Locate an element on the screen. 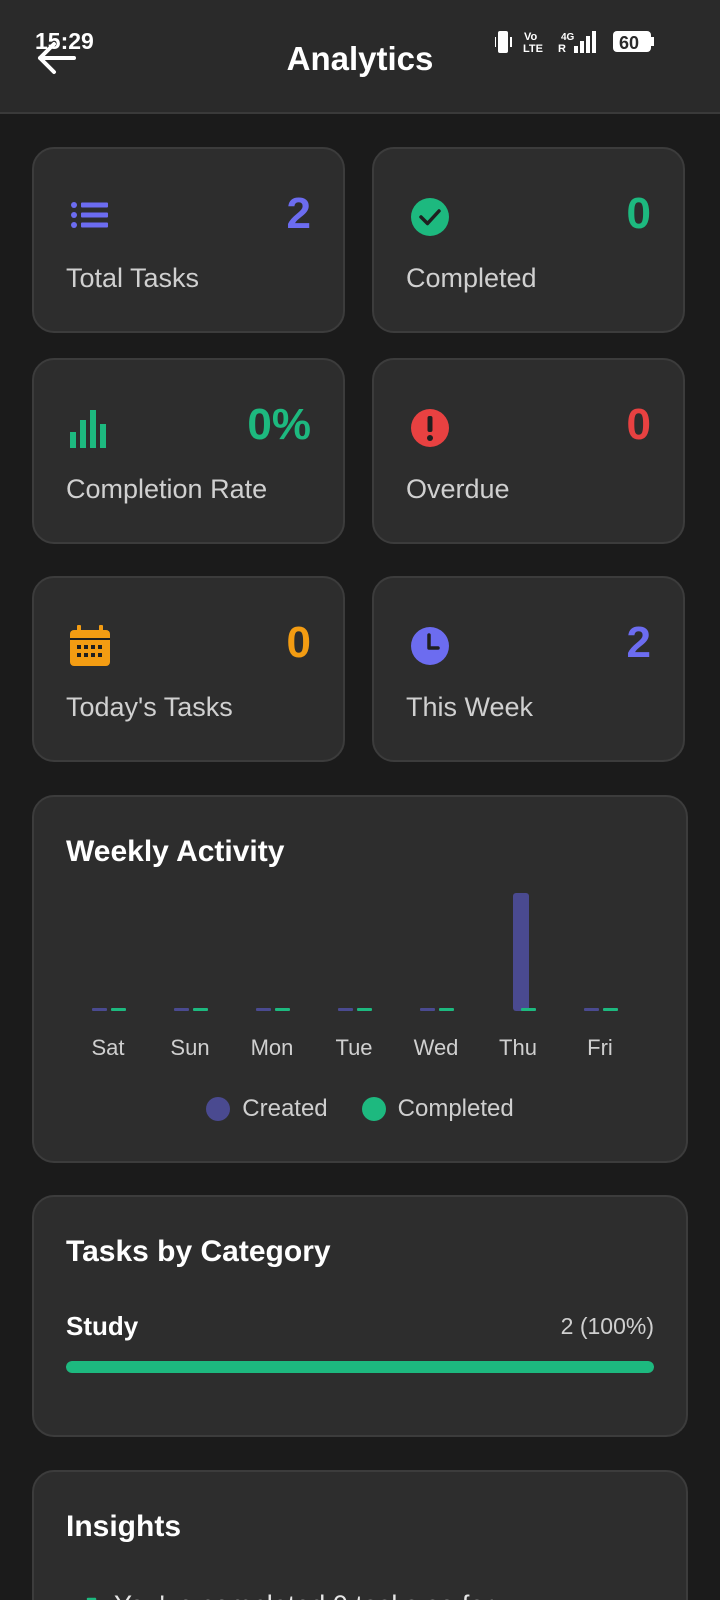 The width and height of the screenshot is (720, 1600). check-circle-icon is located at coordinates (430, 217).